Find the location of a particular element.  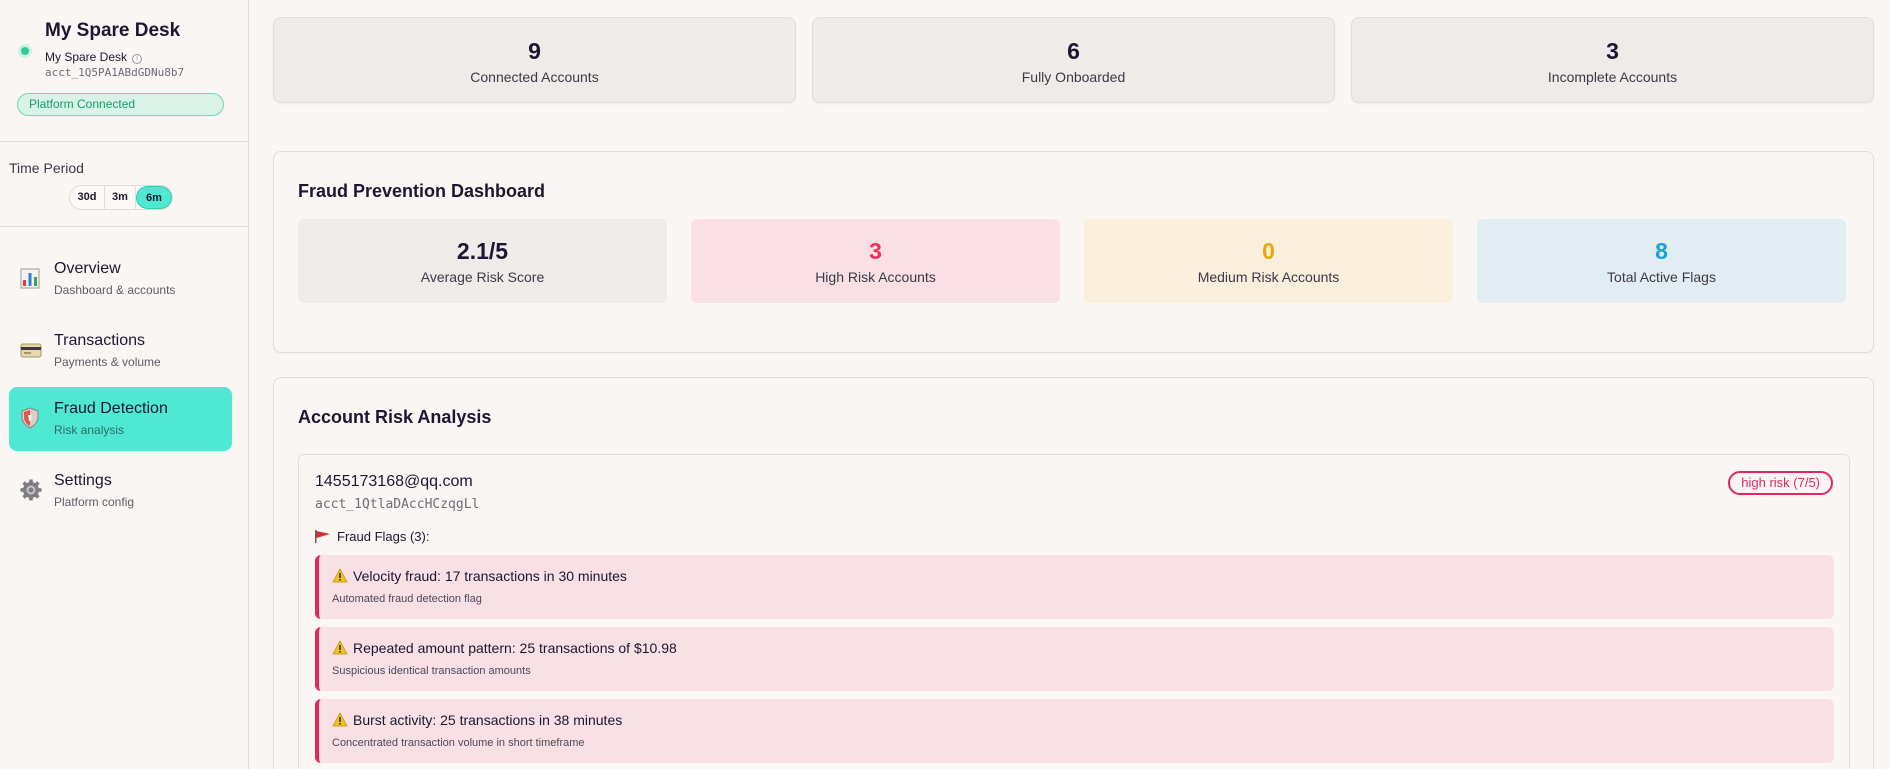

period-3m-button: 3m is located at coordinates (120, 197).